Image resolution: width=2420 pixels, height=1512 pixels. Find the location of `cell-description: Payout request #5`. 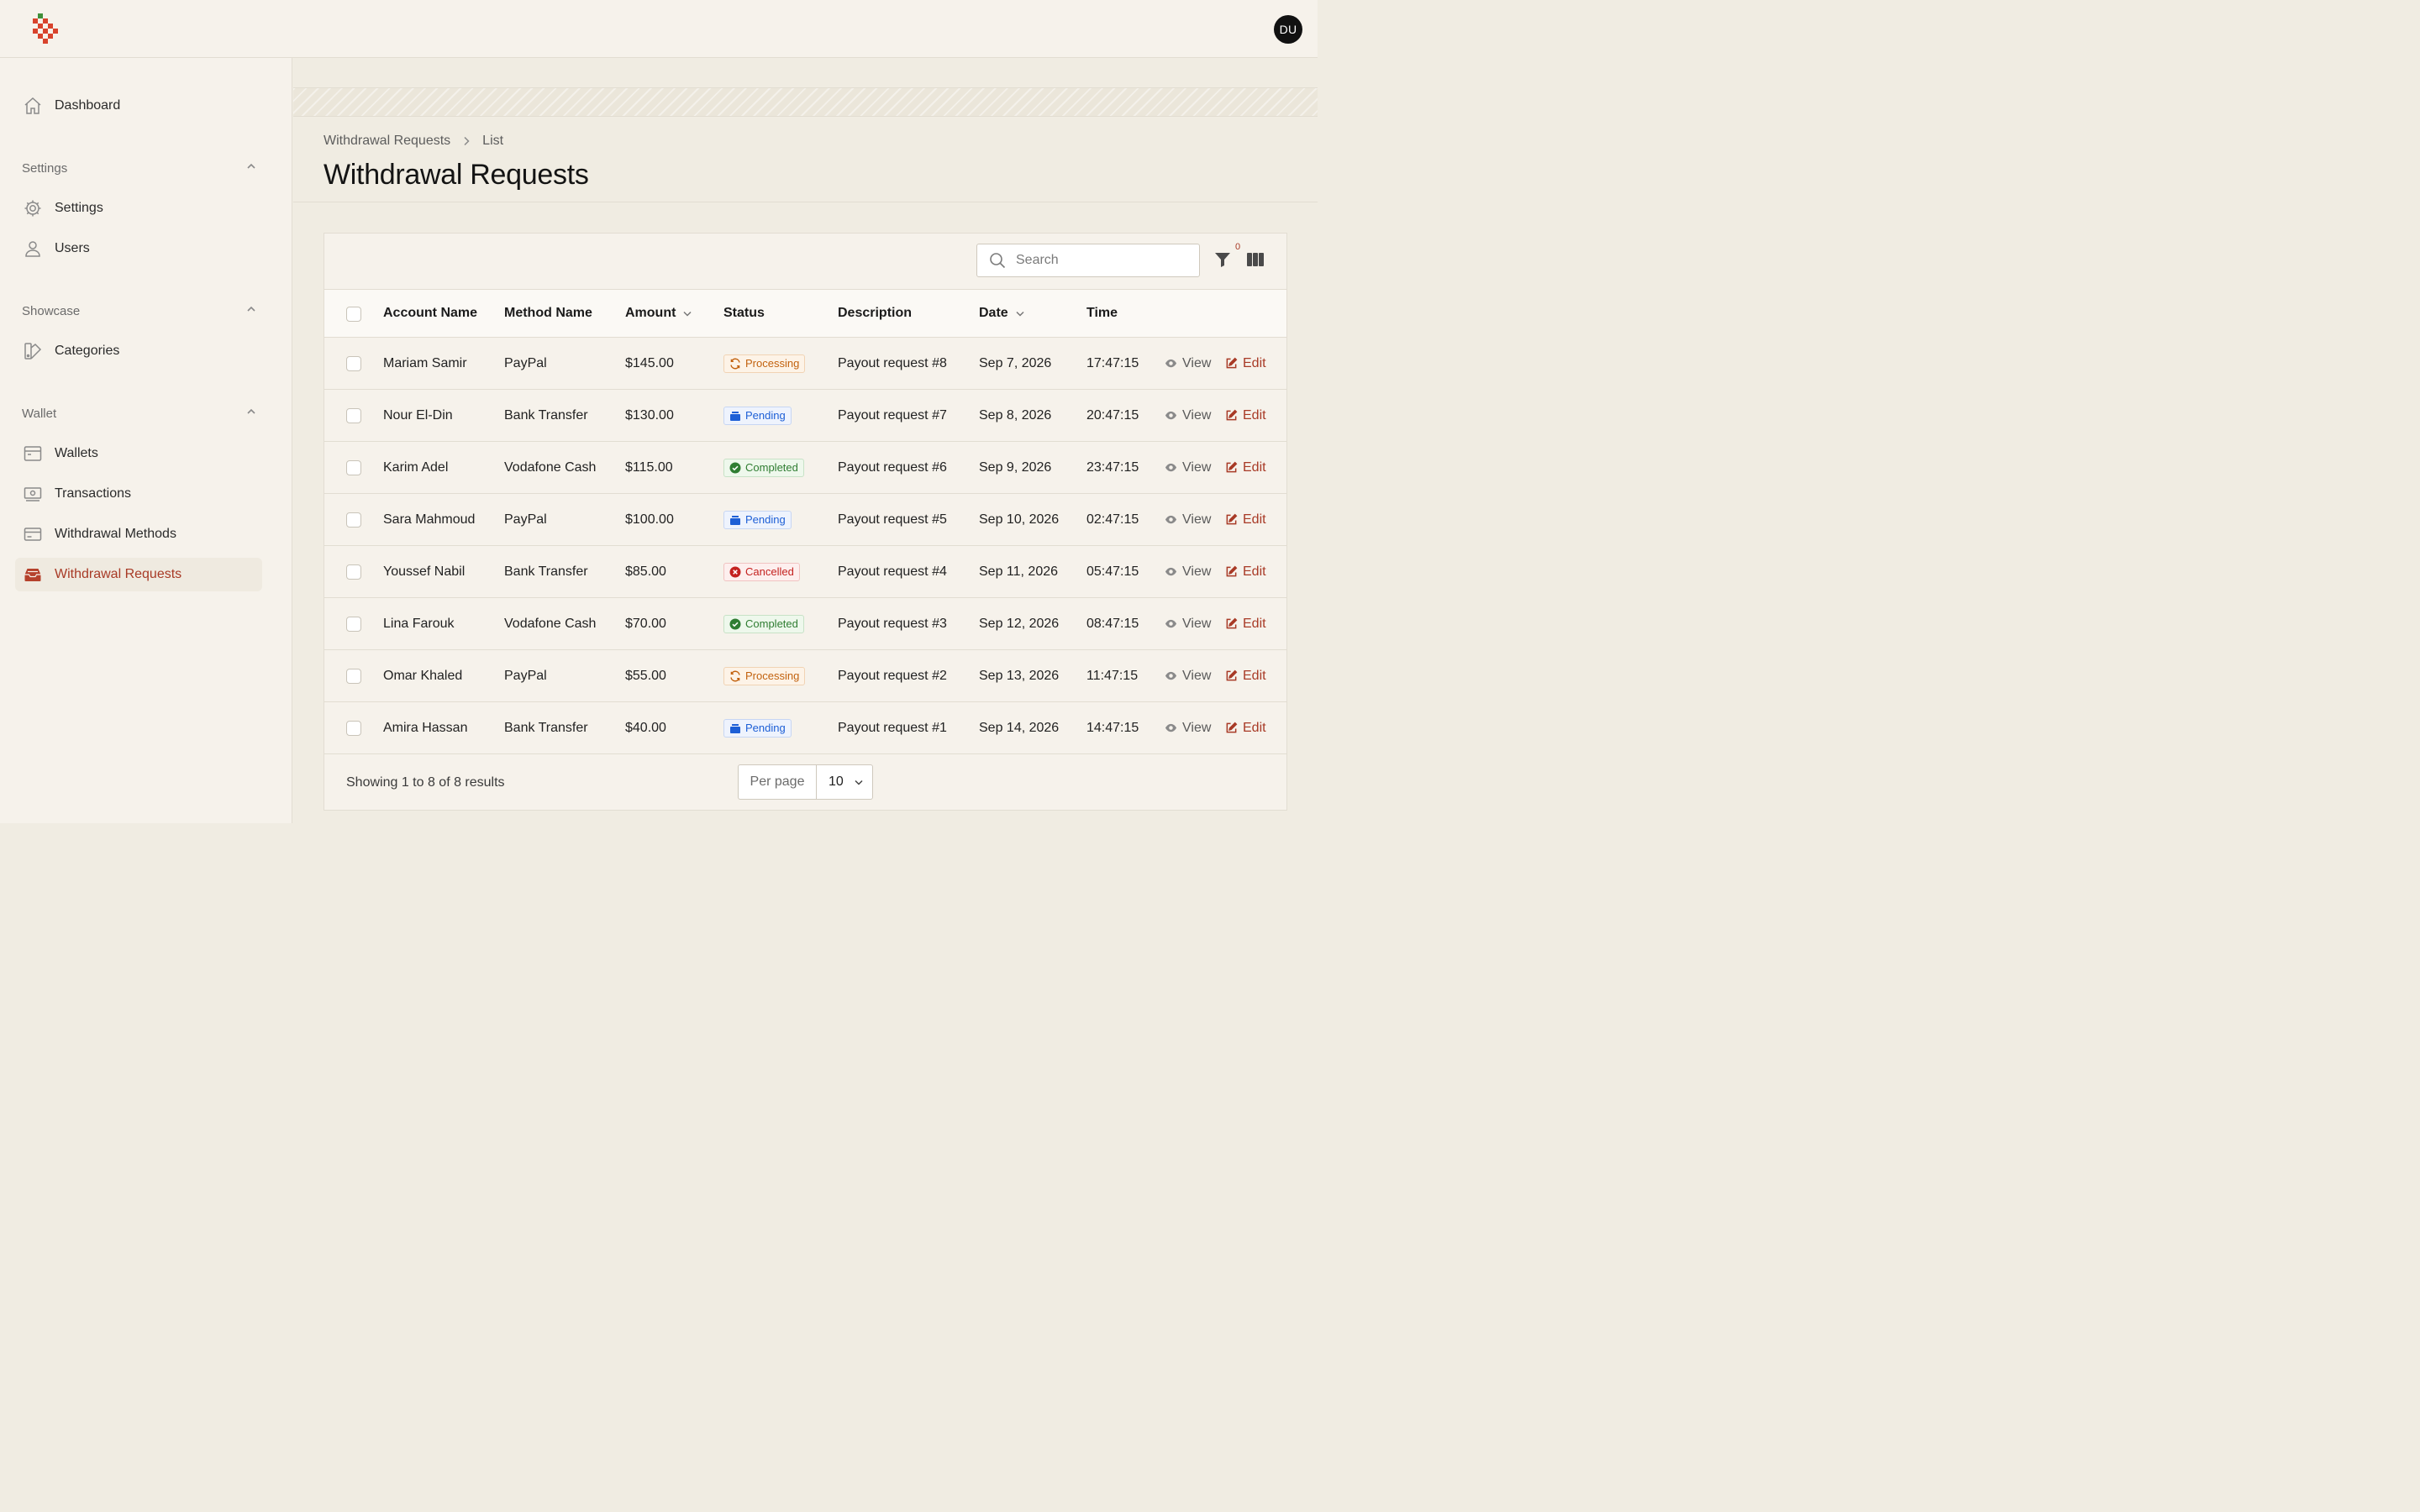

cell-description: Payout request #5 is located at coordinates (893, 519).